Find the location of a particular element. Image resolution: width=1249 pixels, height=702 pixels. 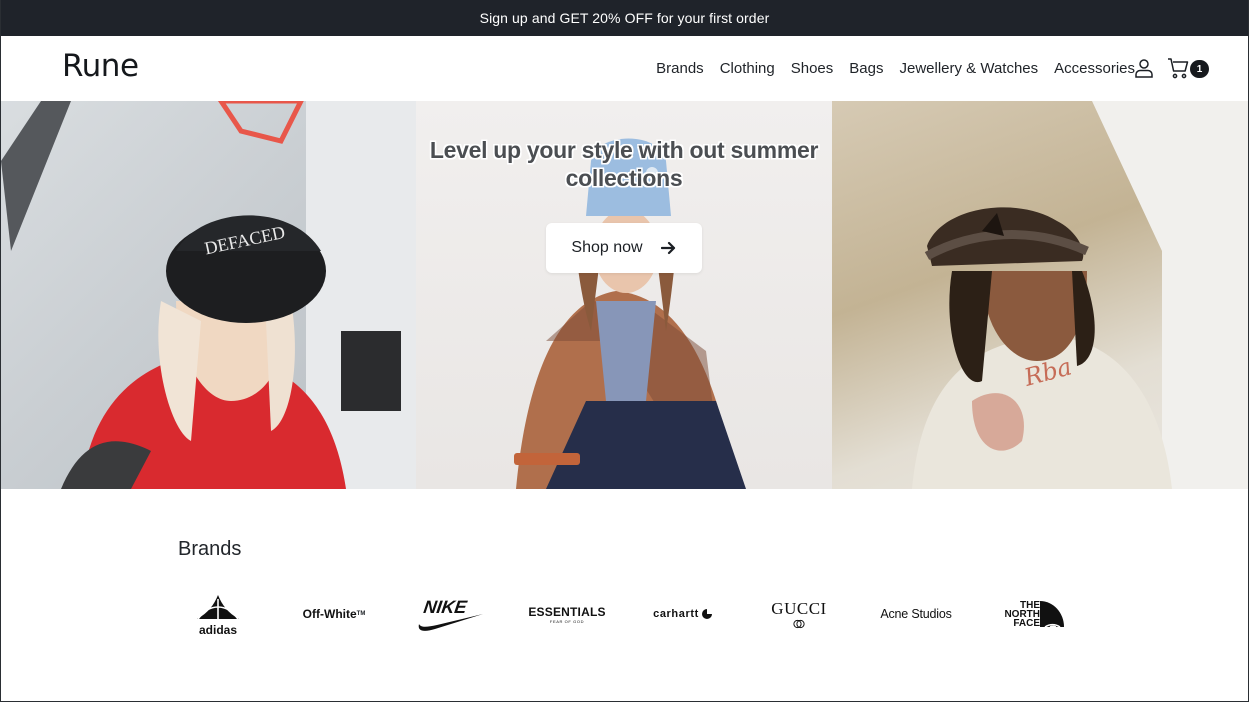

cart-count-badge: 1 is located at coordinates (1199, 69).